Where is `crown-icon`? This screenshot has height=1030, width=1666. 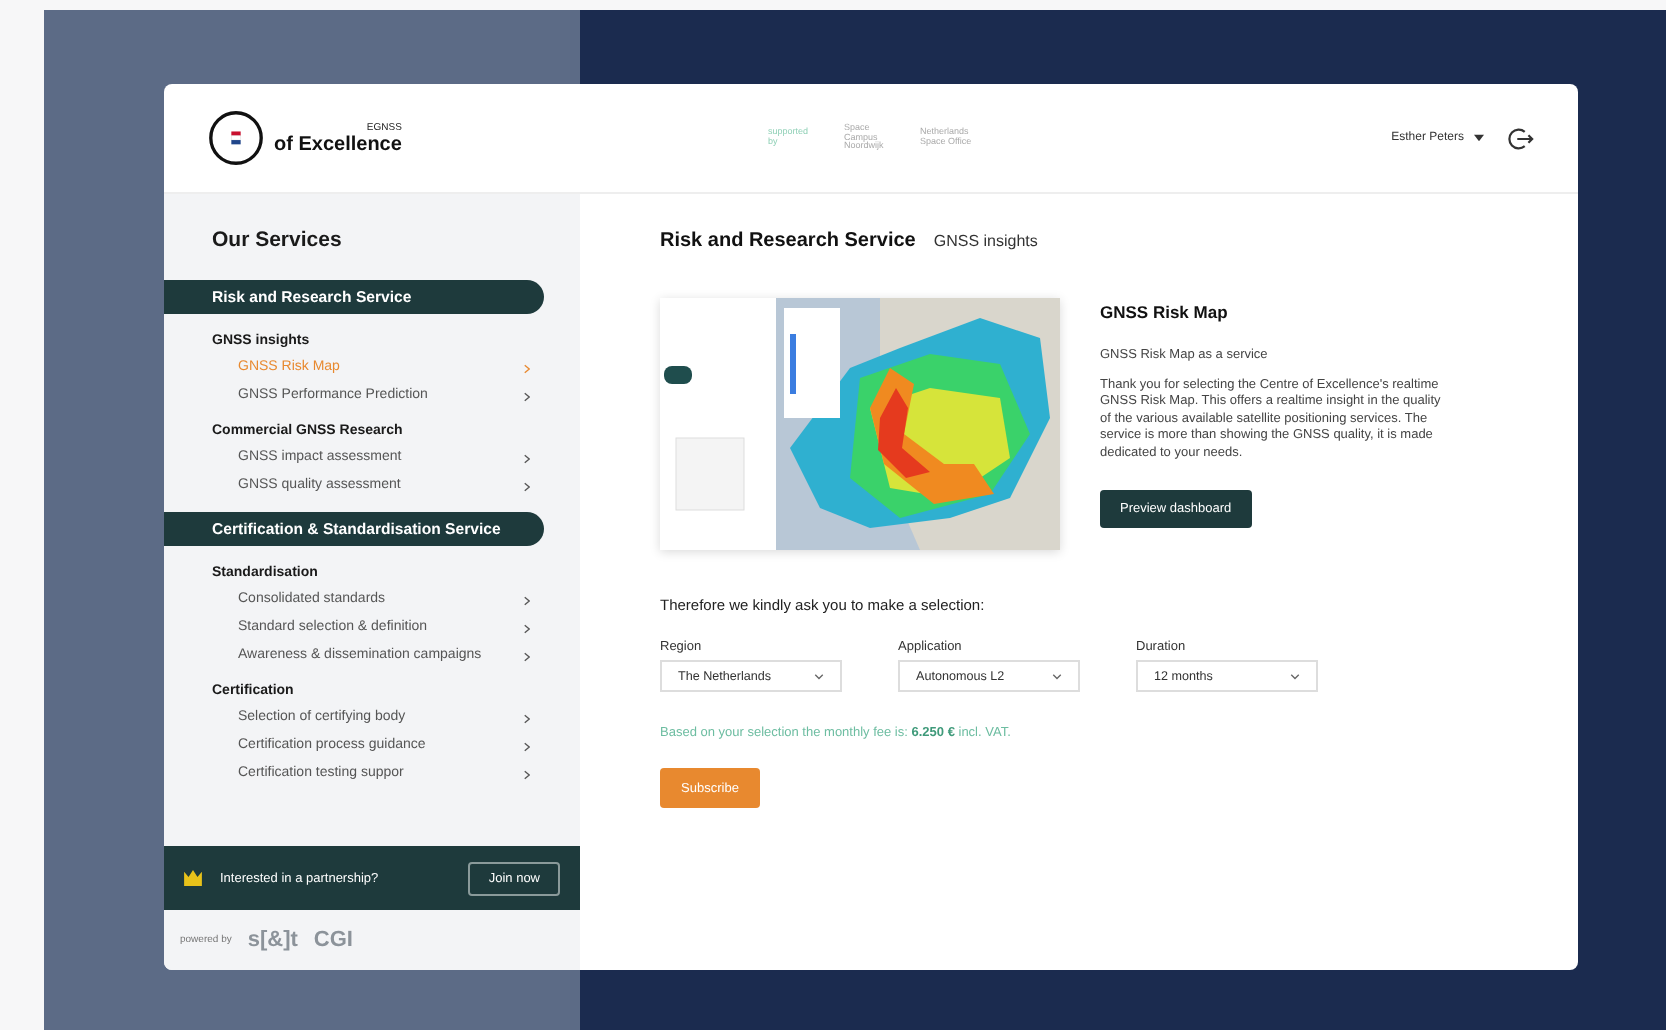
crown-icon is located at coordinates (193, 878).